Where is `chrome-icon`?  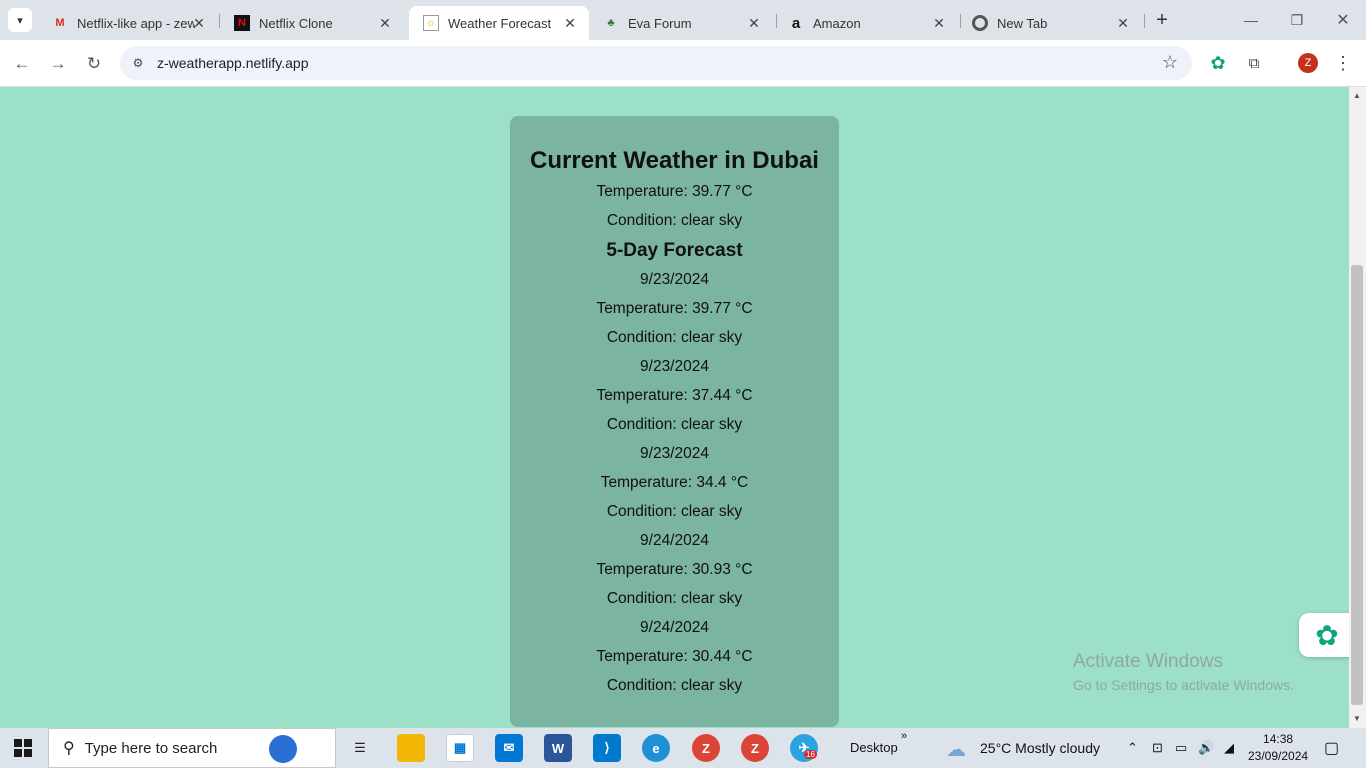
chrome-icon is located at coordinates (980, 23).